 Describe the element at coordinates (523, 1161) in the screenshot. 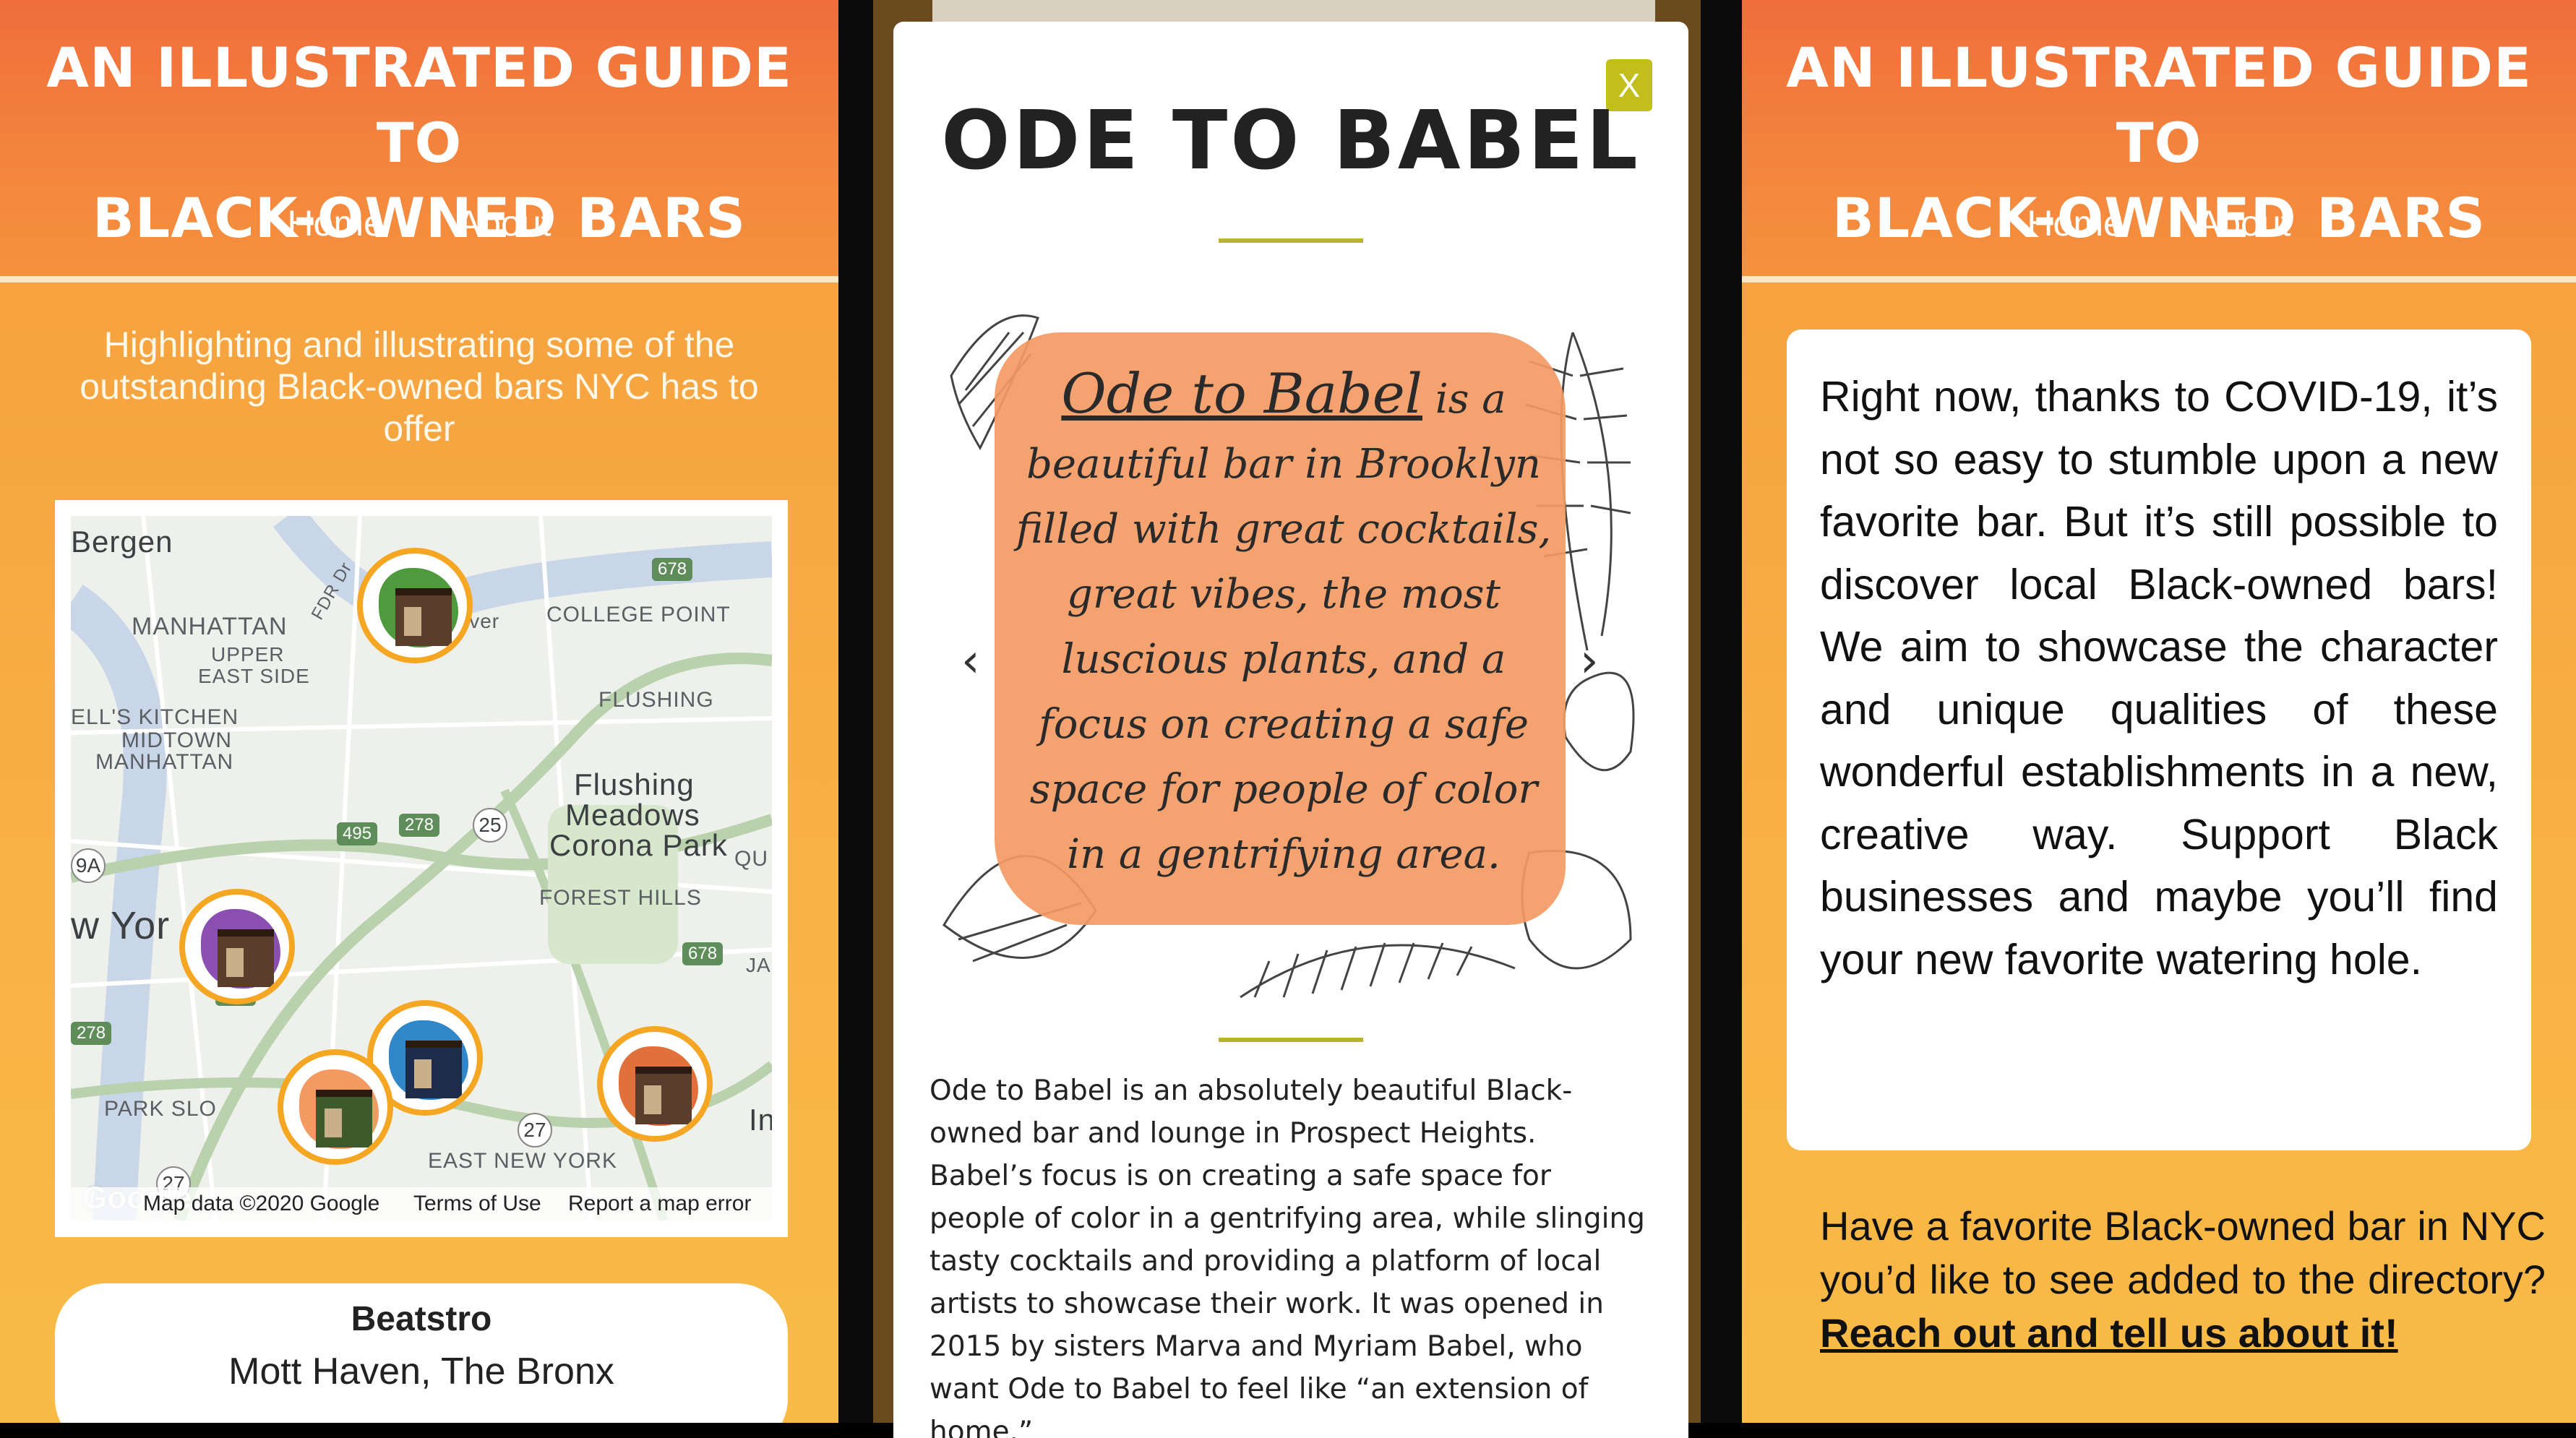

I see `map-label: EAST NEW YORK` at that location.